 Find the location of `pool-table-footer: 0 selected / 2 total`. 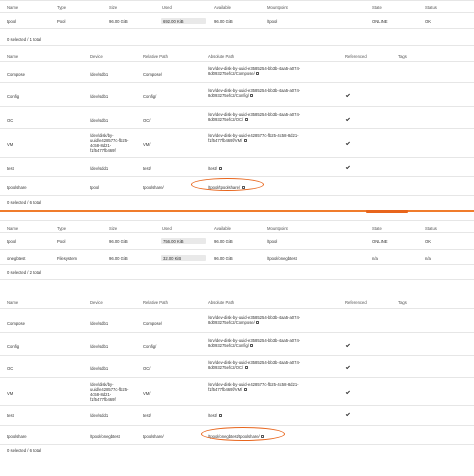

pool-table-footer: 0 selected / 2 total is located at coordinates (24, 272).